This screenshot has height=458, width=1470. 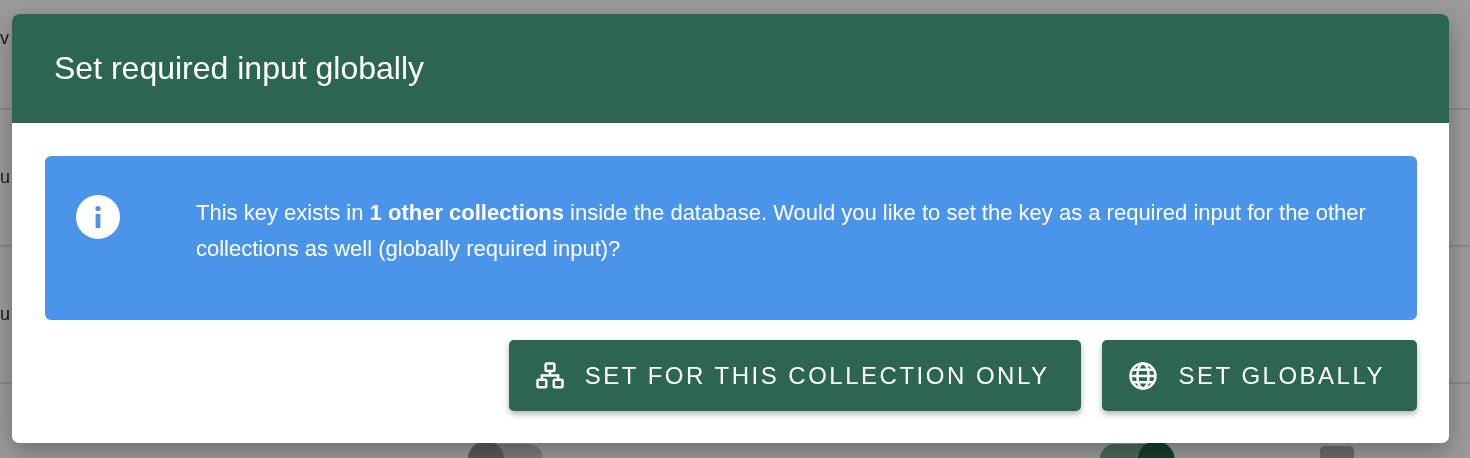 I want to click on set-globally-button: SET GLOBALLY, so click(x=1259, y=375).